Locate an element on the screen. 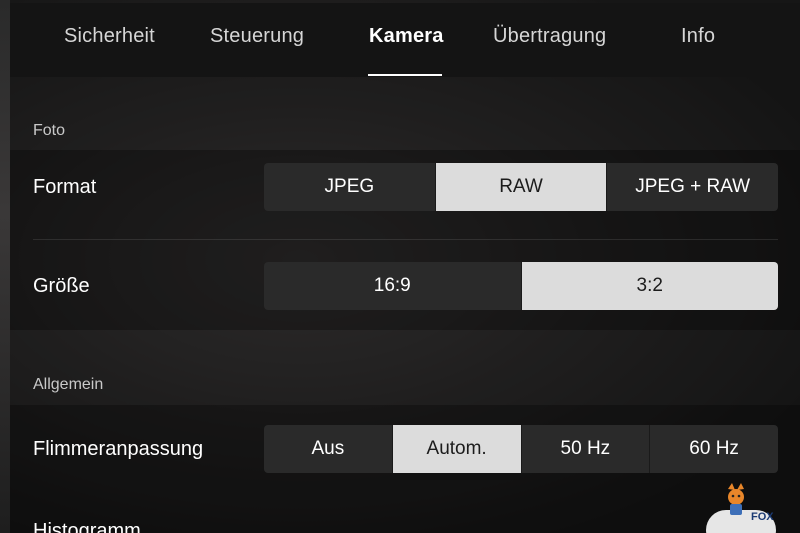 The image size is (800, 533). flimmer-option-autom: Autom. is located at coordinates (456, 449).